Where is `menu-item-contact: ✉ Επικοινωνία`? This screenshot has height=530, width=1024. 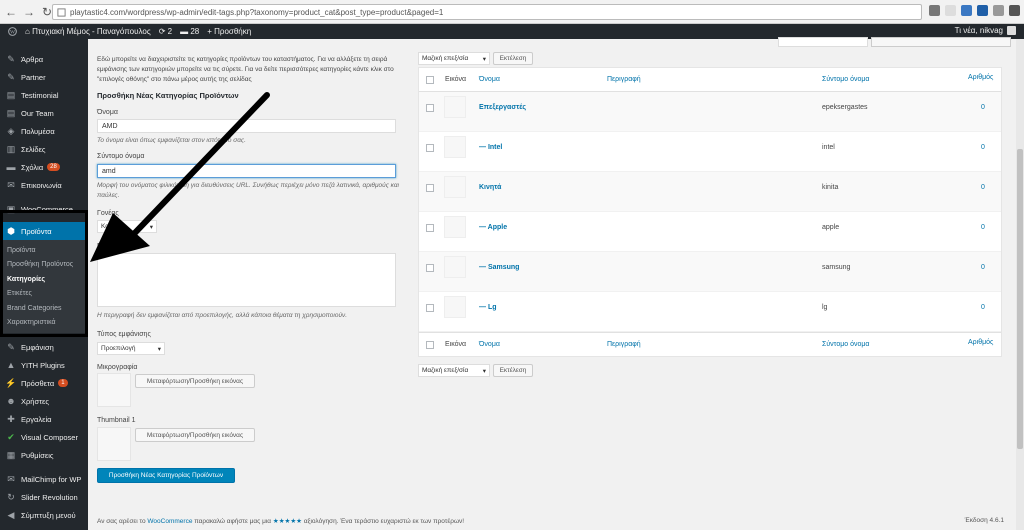 menu-item-contact: ✉ Επικοινωνία is located at coordinates (44, 185).